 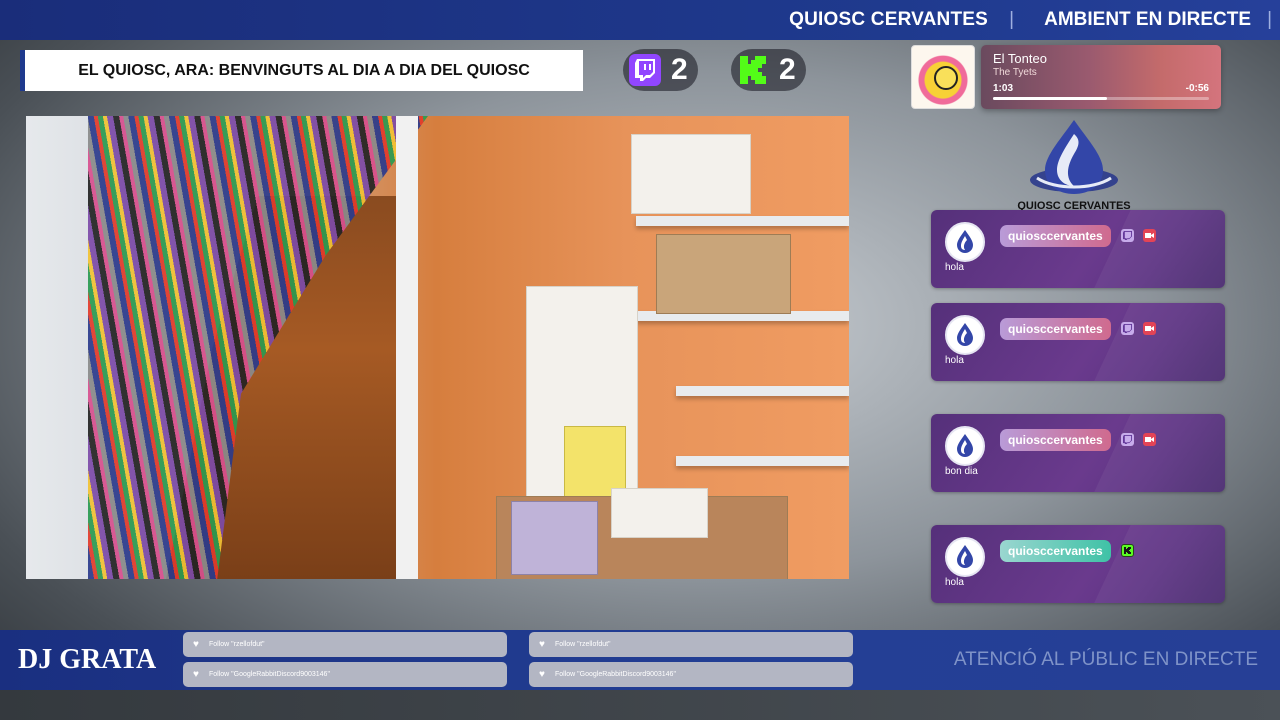 What do you see at coordinates (407, 347) in the screenshot?
I see `video-doorframe` at bounding box center [407, 347].